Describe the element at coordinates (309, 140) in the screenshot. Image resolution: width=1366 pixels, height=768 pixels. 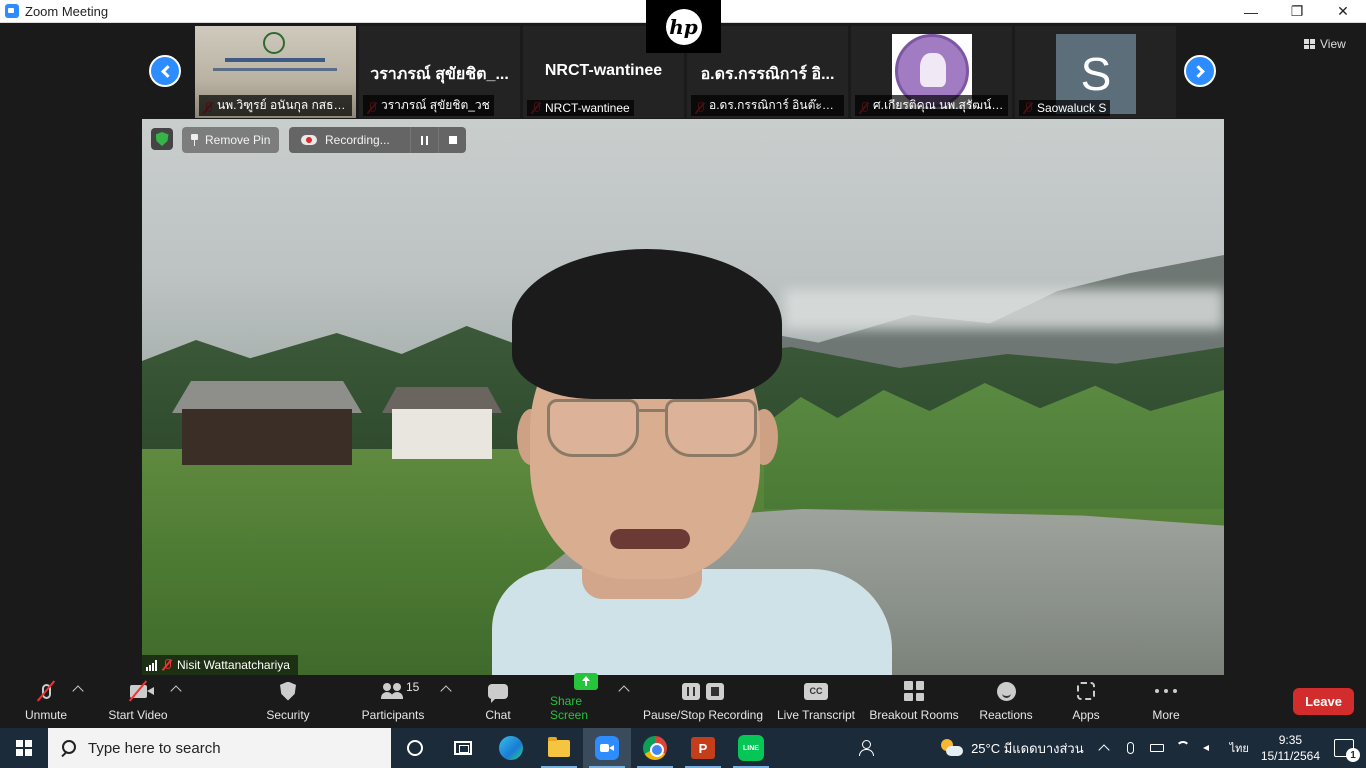
I see `cloud-recording-icon` at that location.